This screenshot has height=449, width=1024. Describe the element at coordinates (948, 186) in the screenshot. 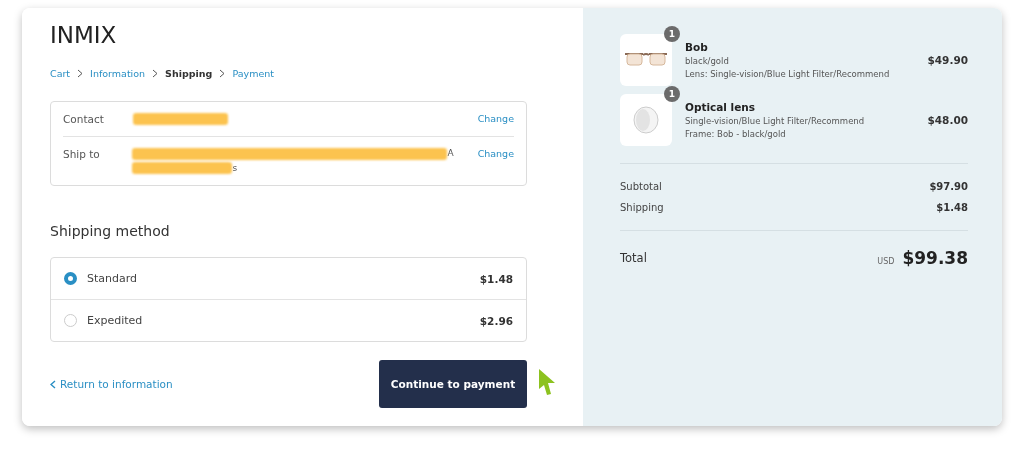

I see `summary-value: $97.90` at that location.